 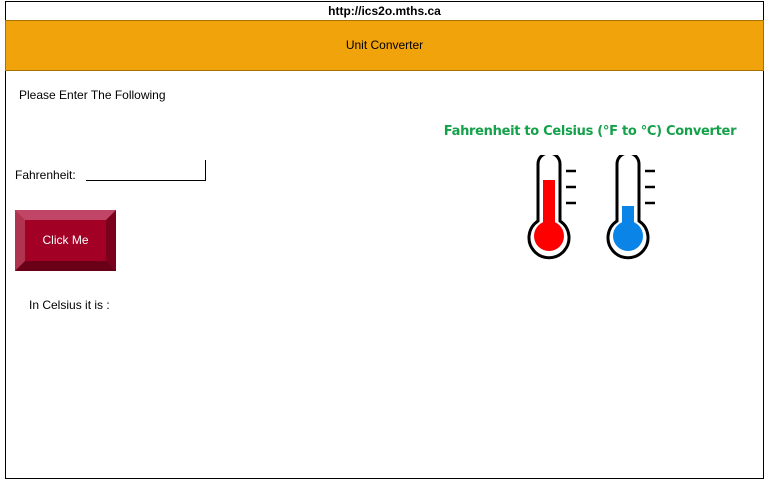 What do you see at coordinates (45, 175) in the screenshot?
I see `fahrenheit-label: Fahrenheit:` at bounding box center [45, 175].